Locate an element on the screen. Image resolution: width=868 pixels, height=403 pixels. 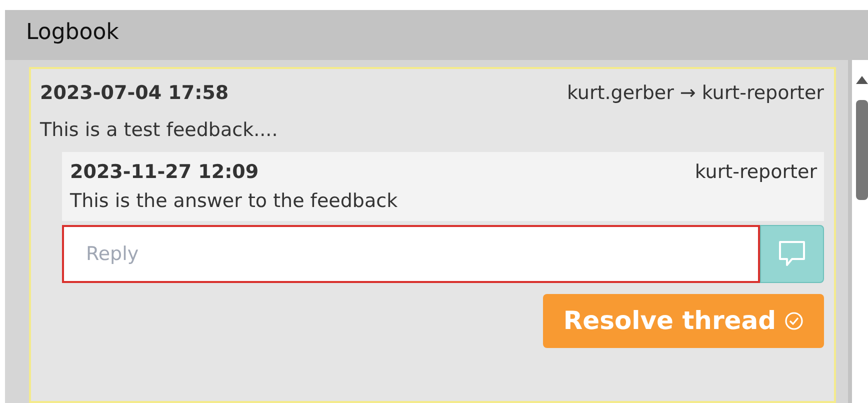
entry-date: 2023-07-04 17:58 is located at coordinates (134, 93).